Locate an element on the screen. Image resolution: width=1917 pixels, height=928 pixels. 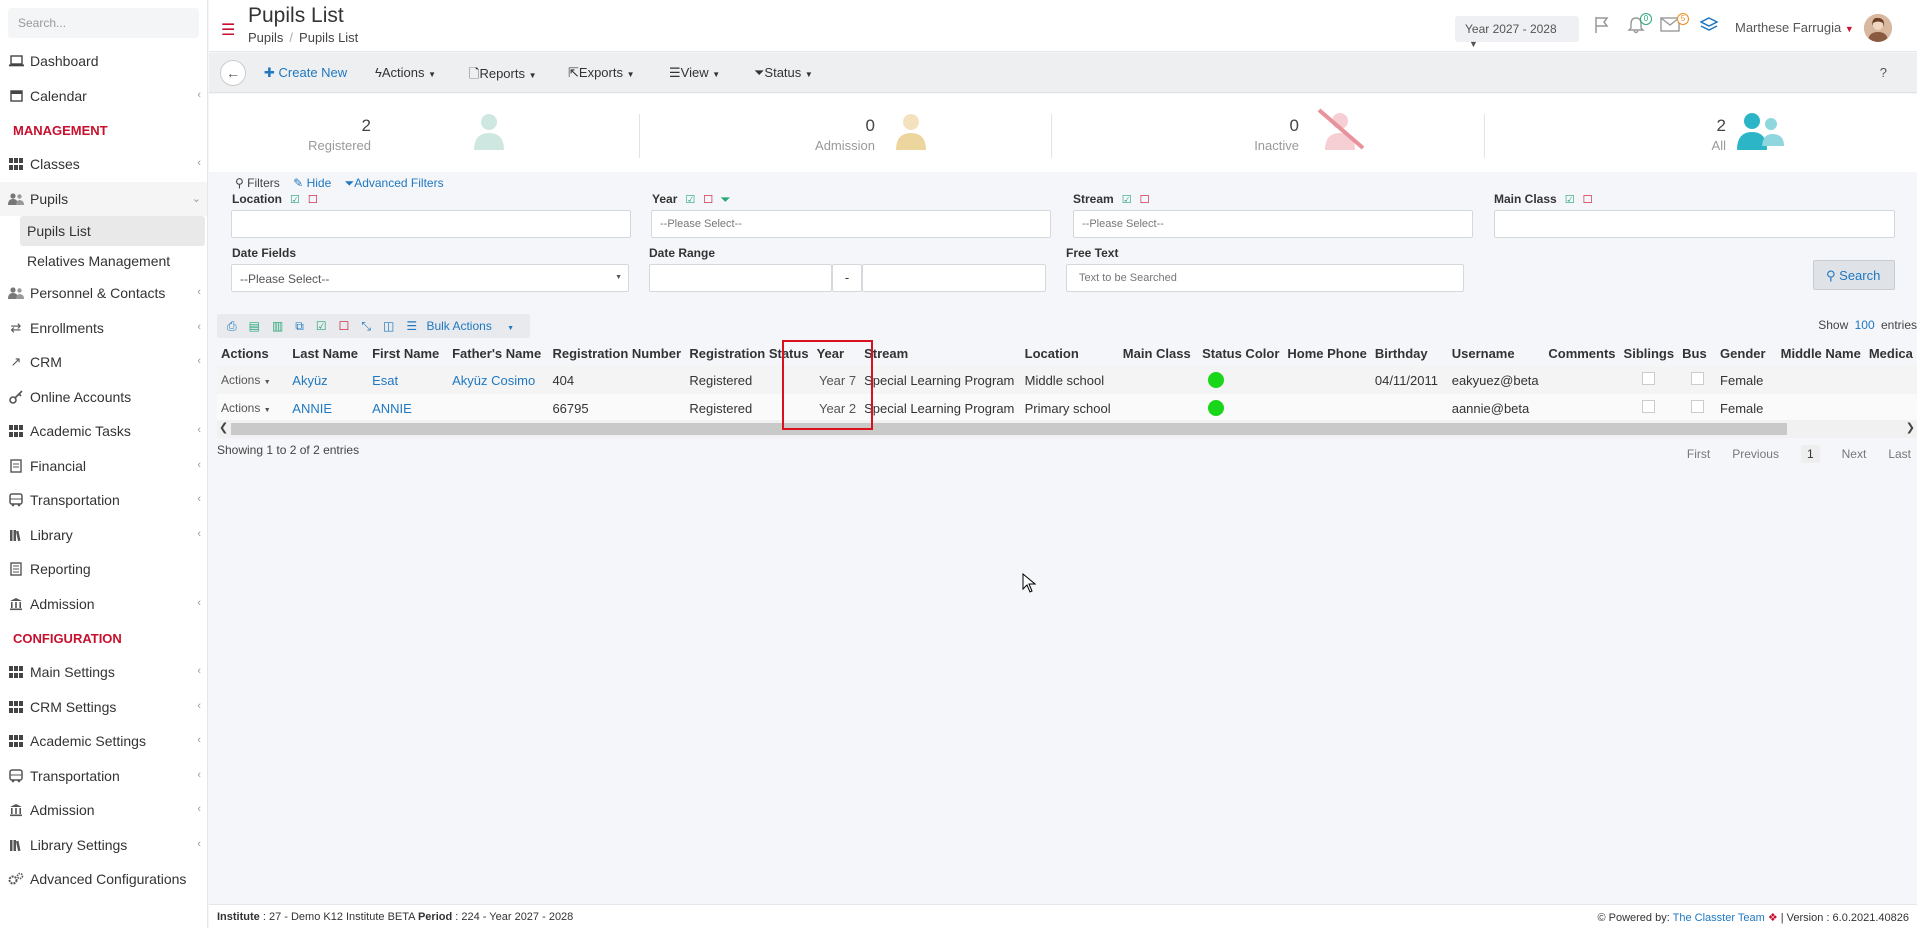
sidebar-item-crm-settings: CRM Settings ‹ is located at coordinates (103, 707).